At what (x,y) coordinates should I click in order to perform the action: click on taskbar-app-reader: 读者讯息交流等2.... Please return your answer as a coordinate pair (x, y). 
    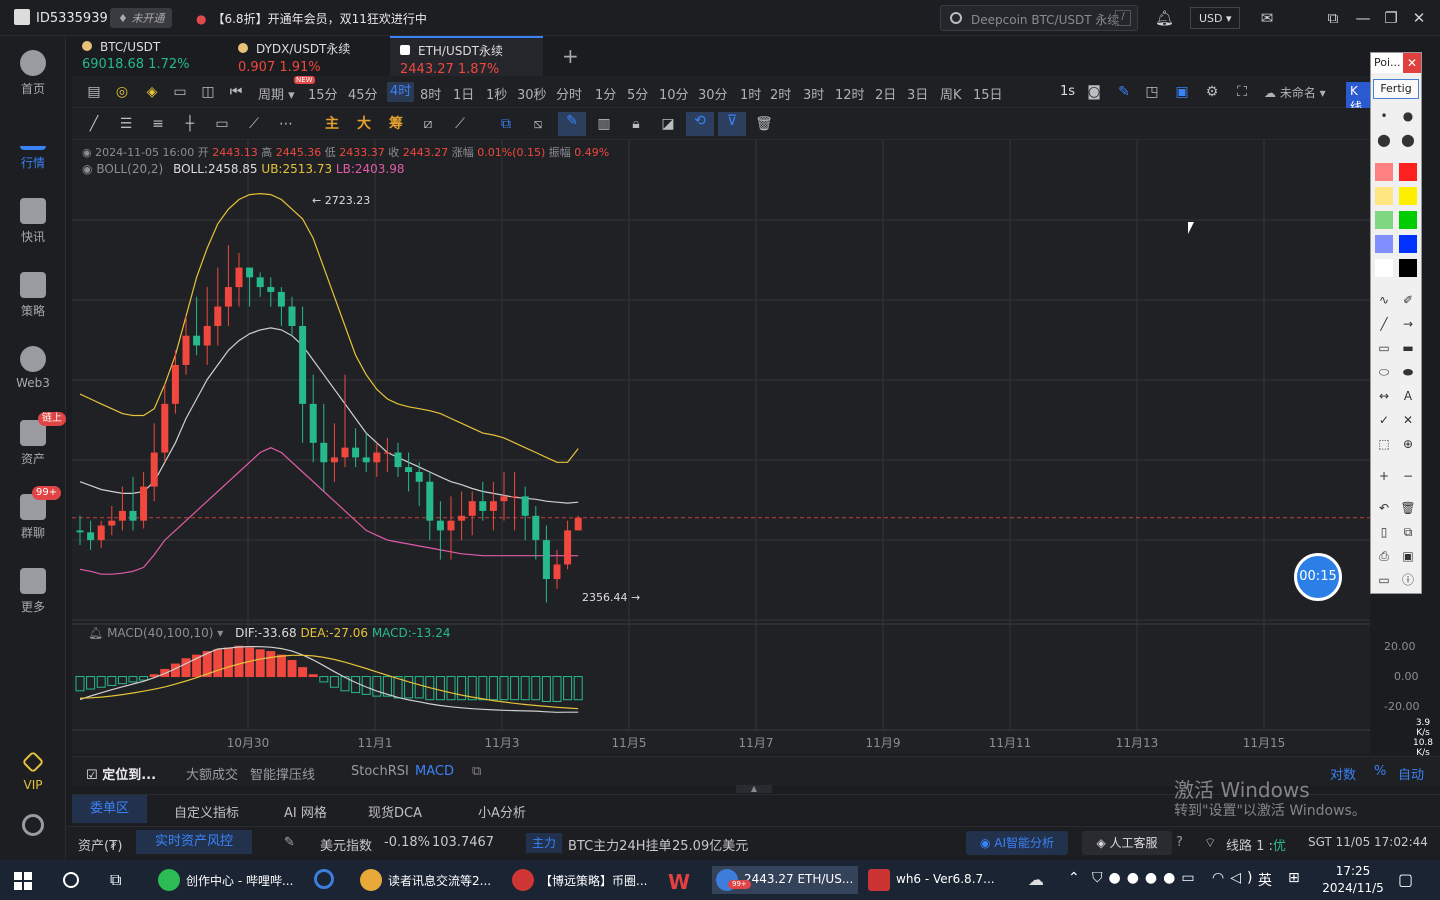
    Looking at the image, I should click on (429, 880).